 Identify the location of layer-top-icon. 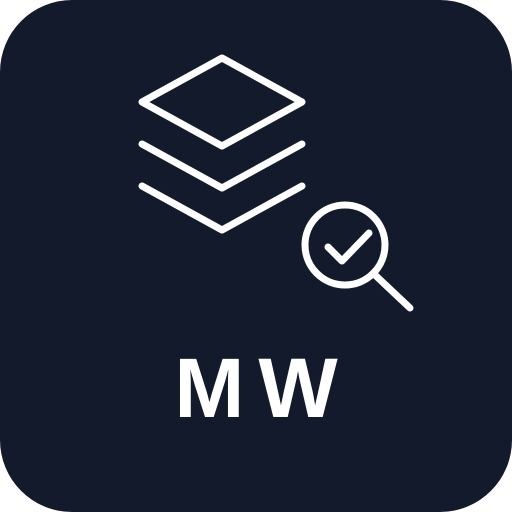
(222, 102).